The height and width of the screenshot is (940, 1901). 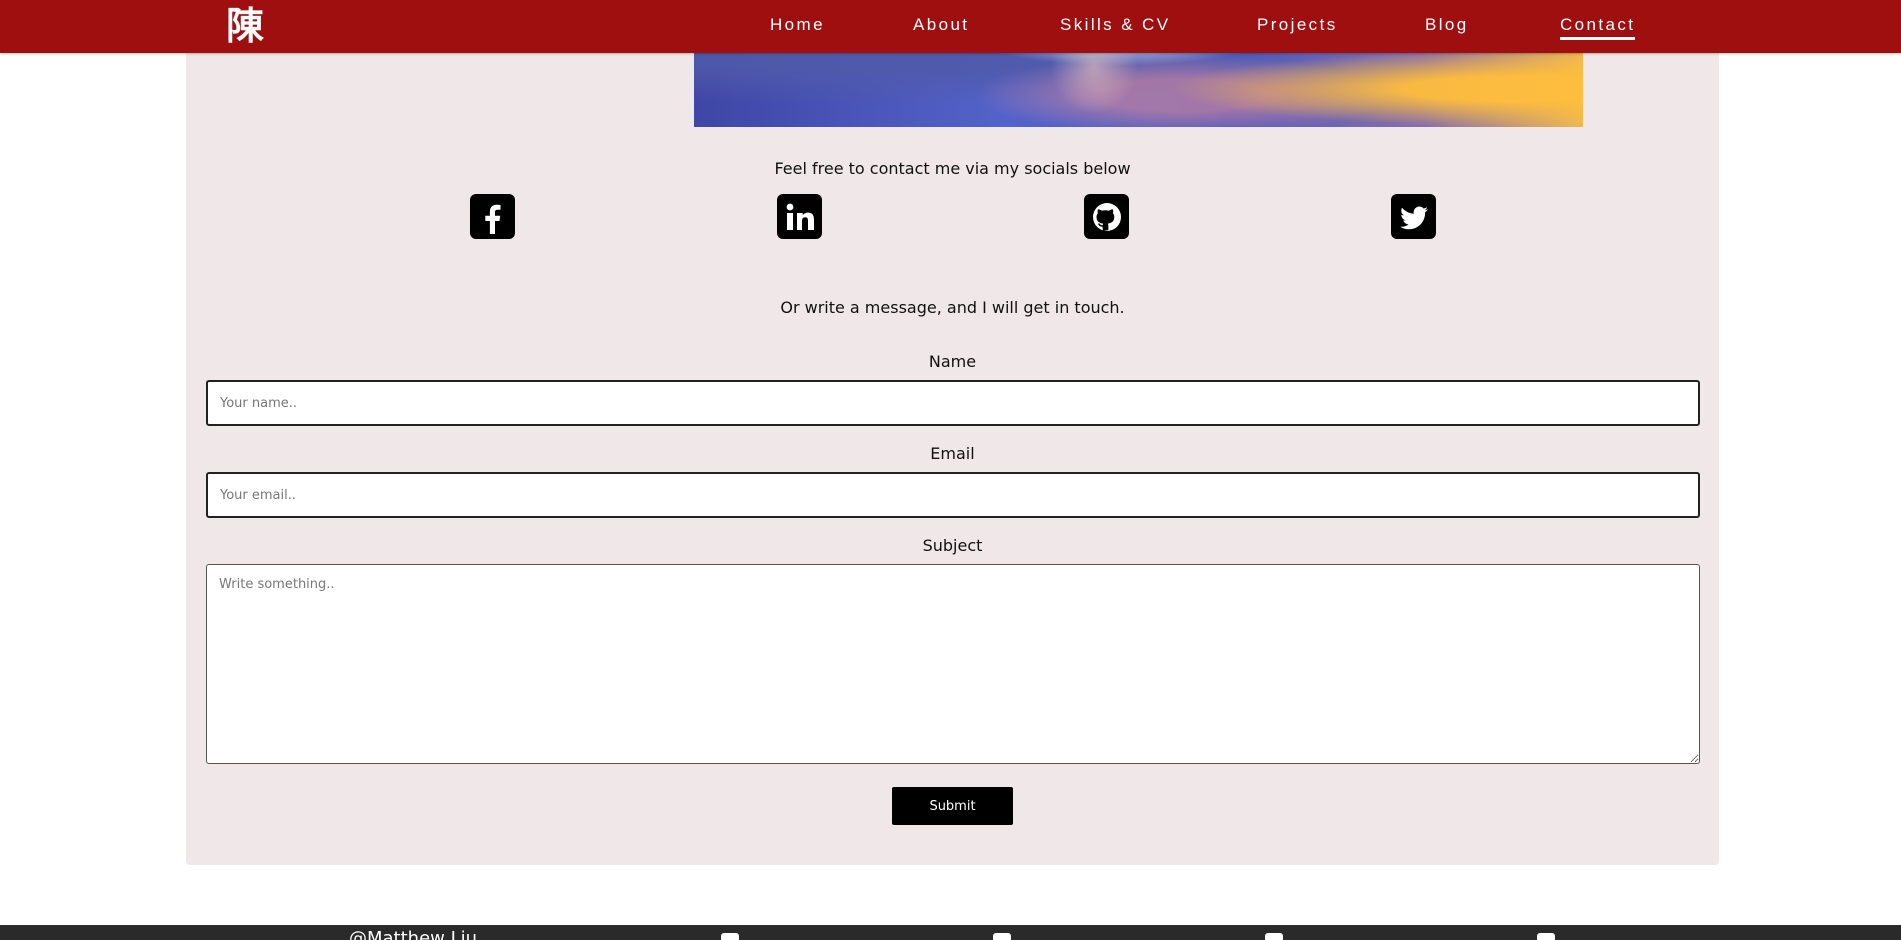 What do you see at coordinates (950, 932) in the screenshot?
I see `site-footer: @Matthew Liu` at bounding box center [950, 932].